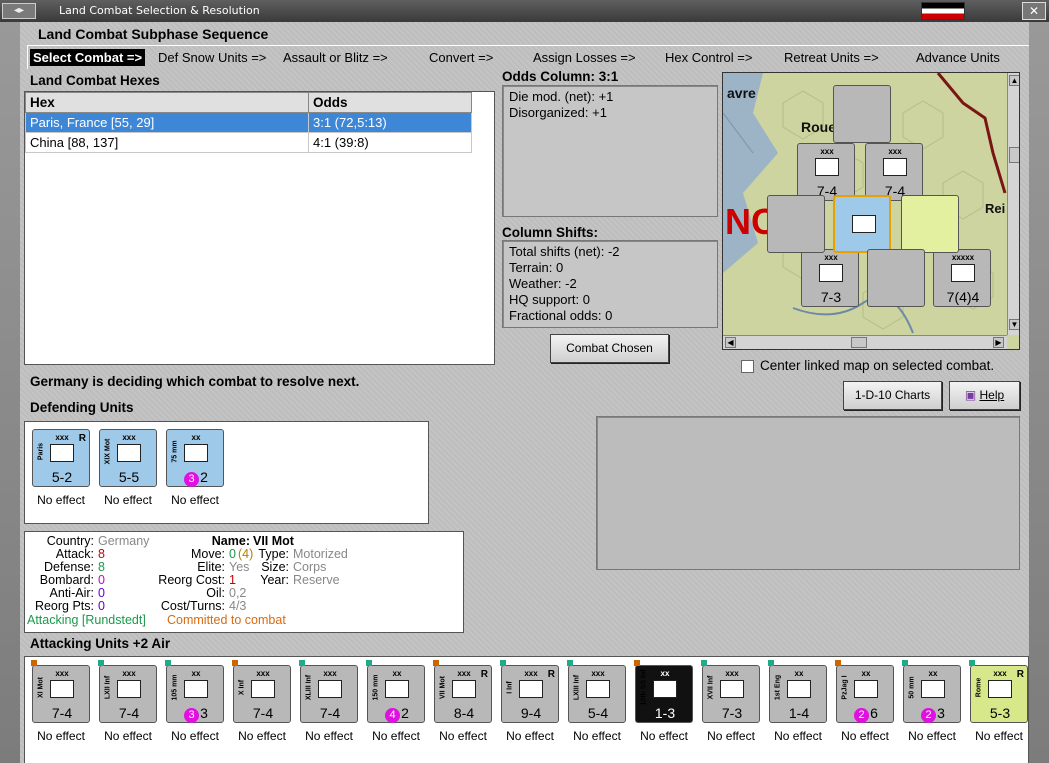  I want to click on hexes-title: Land Combat Hexes, so click(95, 80).